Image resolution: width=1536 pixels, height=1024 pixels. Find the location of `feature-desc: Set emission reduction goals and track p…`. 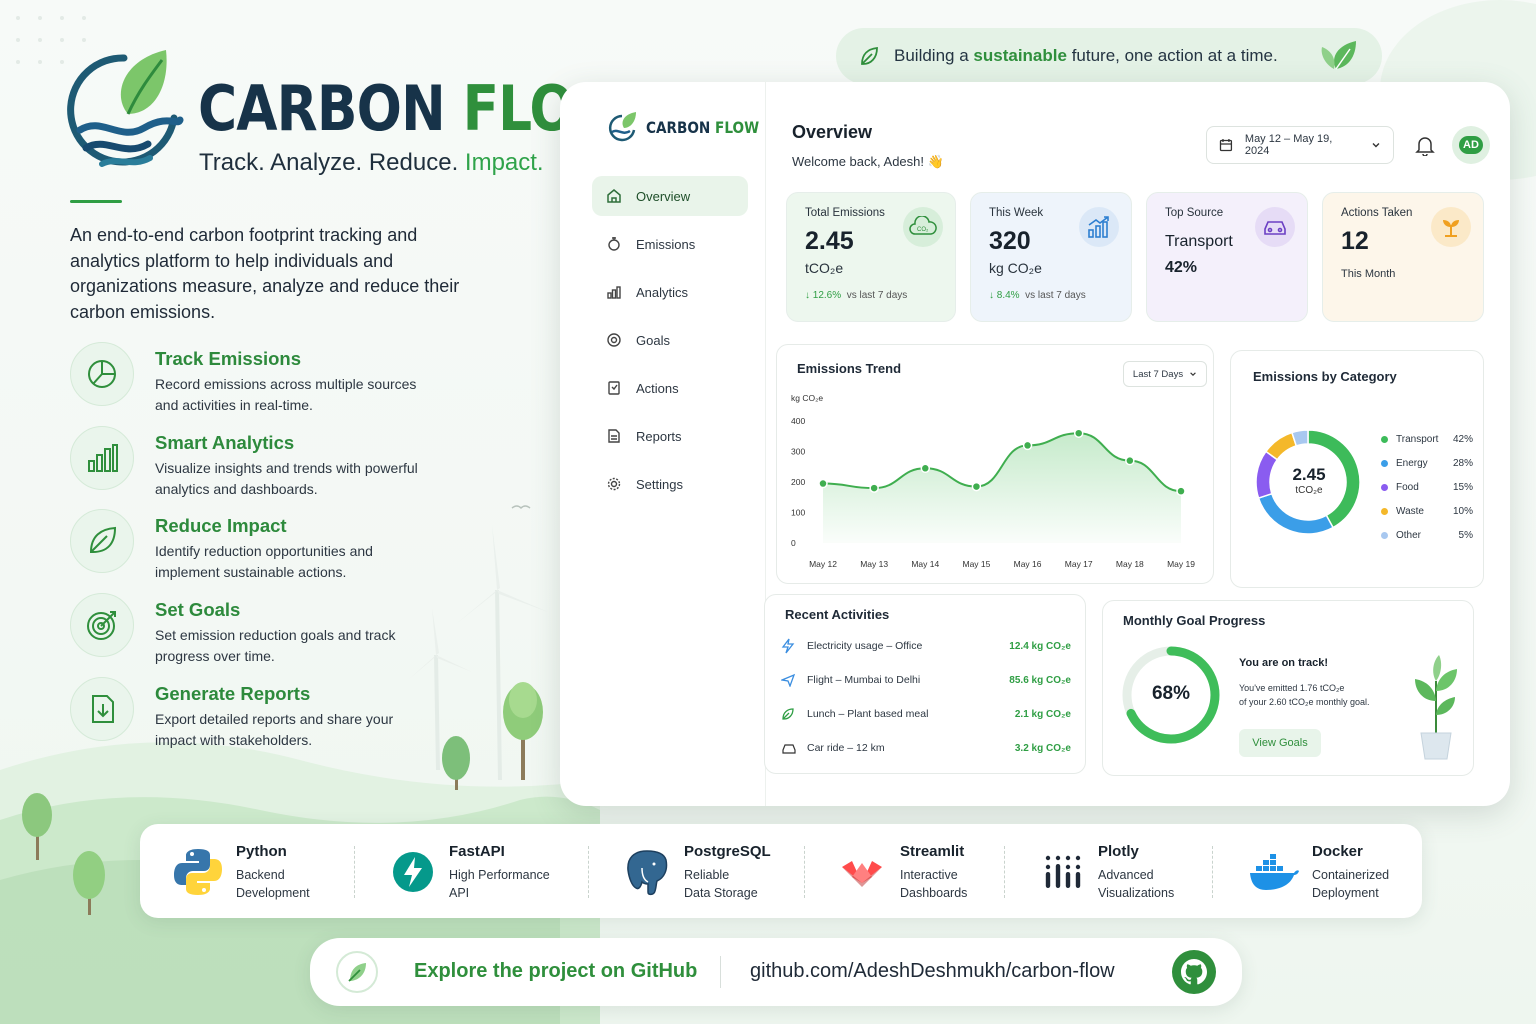

feature-desc: Set emission reduction goals and track p… is located at coordinates (275, 645).